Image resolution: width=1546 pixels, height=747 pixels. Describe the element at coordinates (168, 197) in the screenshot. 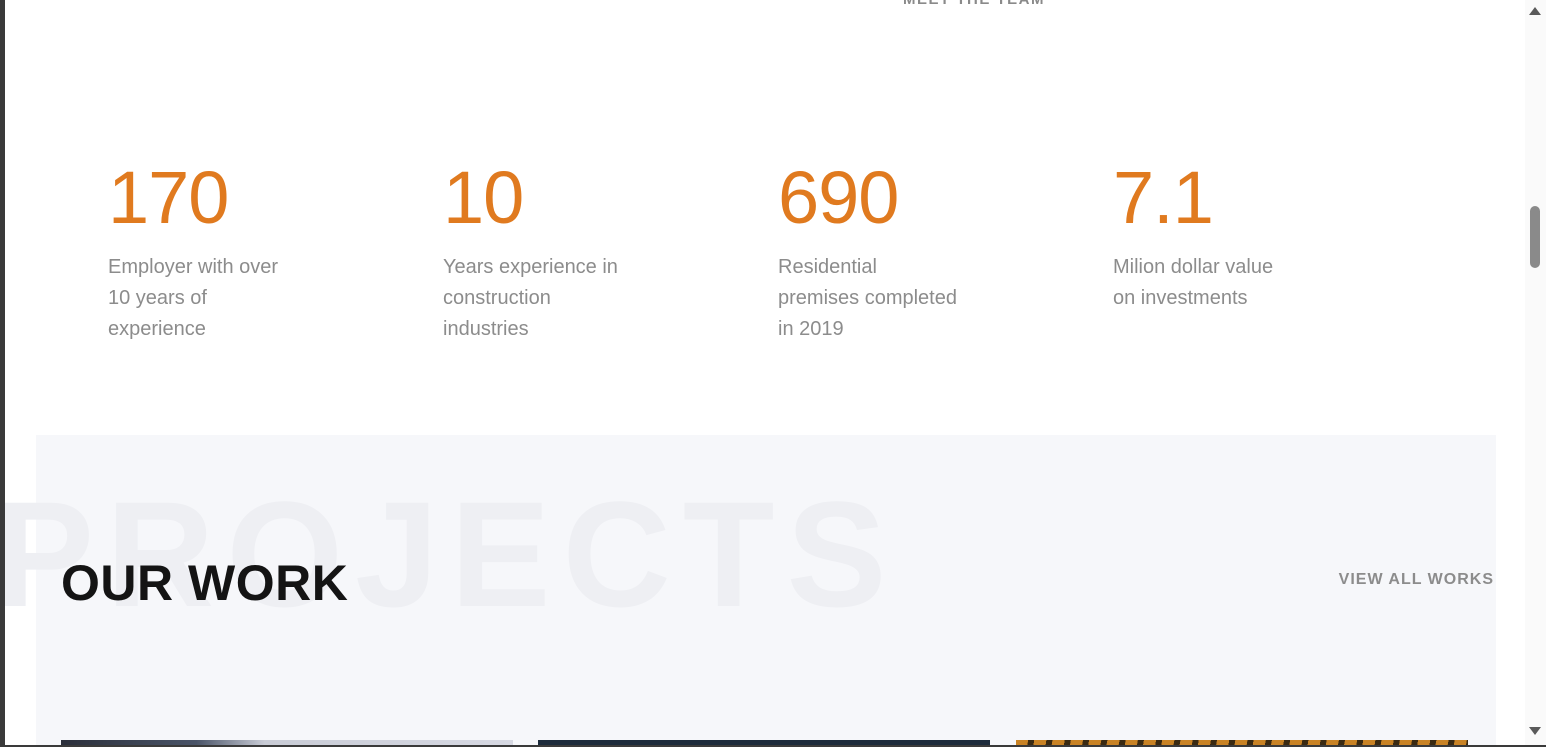

I see `stat-number: 170` at that location.